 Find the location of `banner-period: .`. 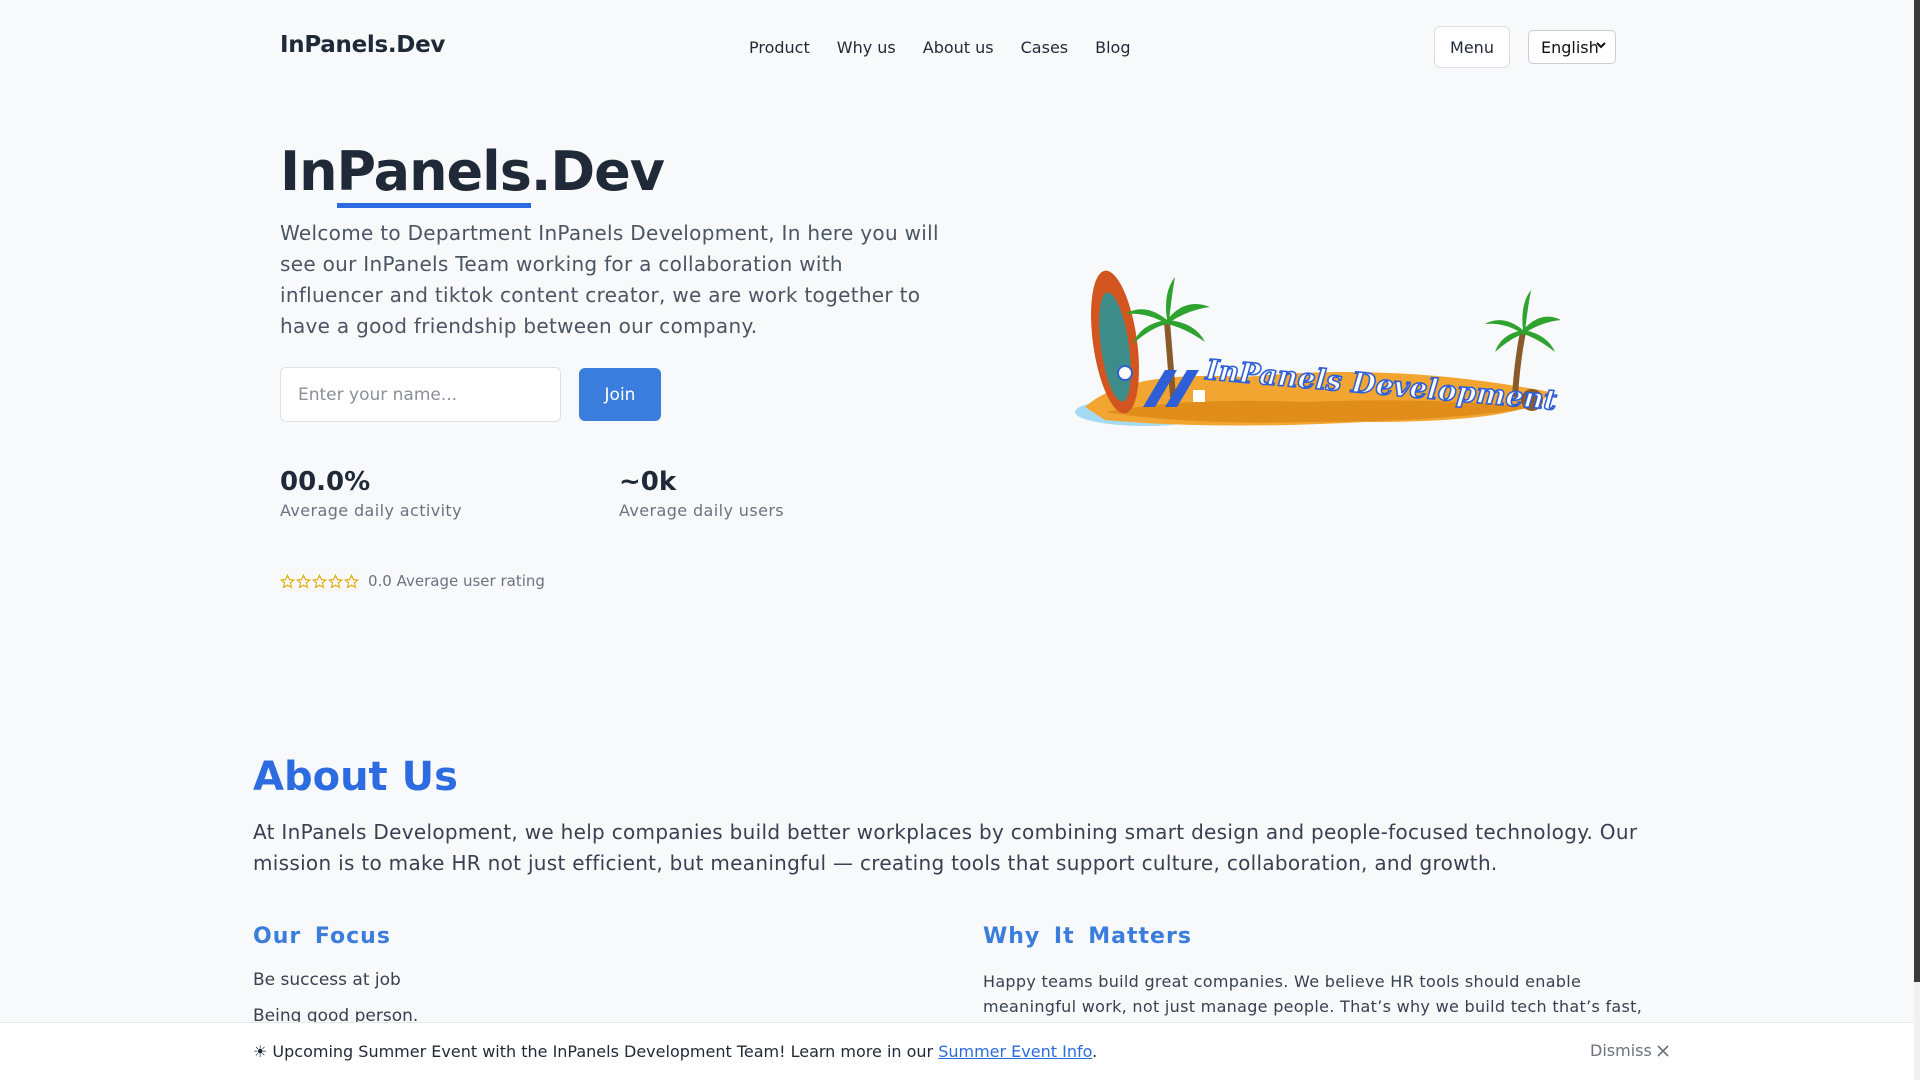

banner-period: . is located at coordinates (1095, 1051).